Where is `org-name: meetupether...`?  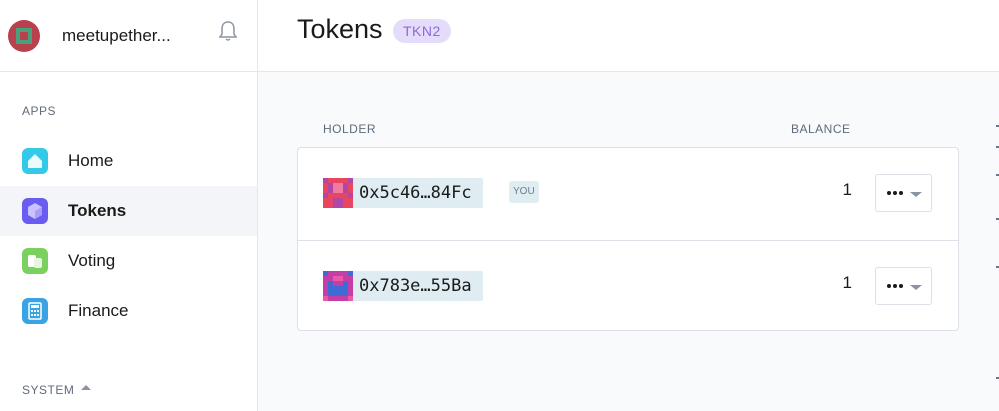
org-name: meetupether... is located at coordinates (127, 36).